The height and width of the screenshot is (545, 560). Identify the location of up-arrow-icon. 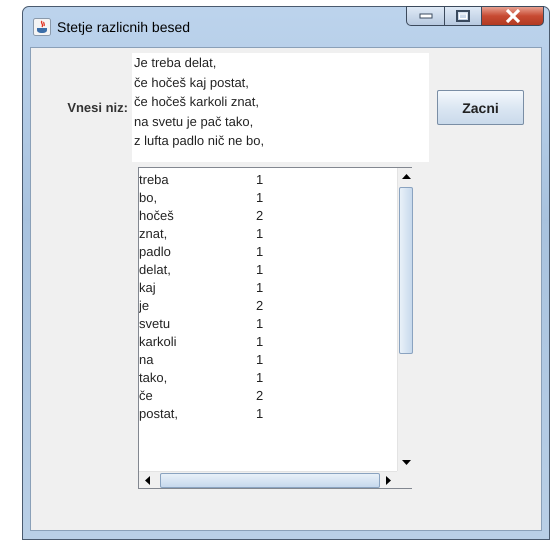
(406, 176).